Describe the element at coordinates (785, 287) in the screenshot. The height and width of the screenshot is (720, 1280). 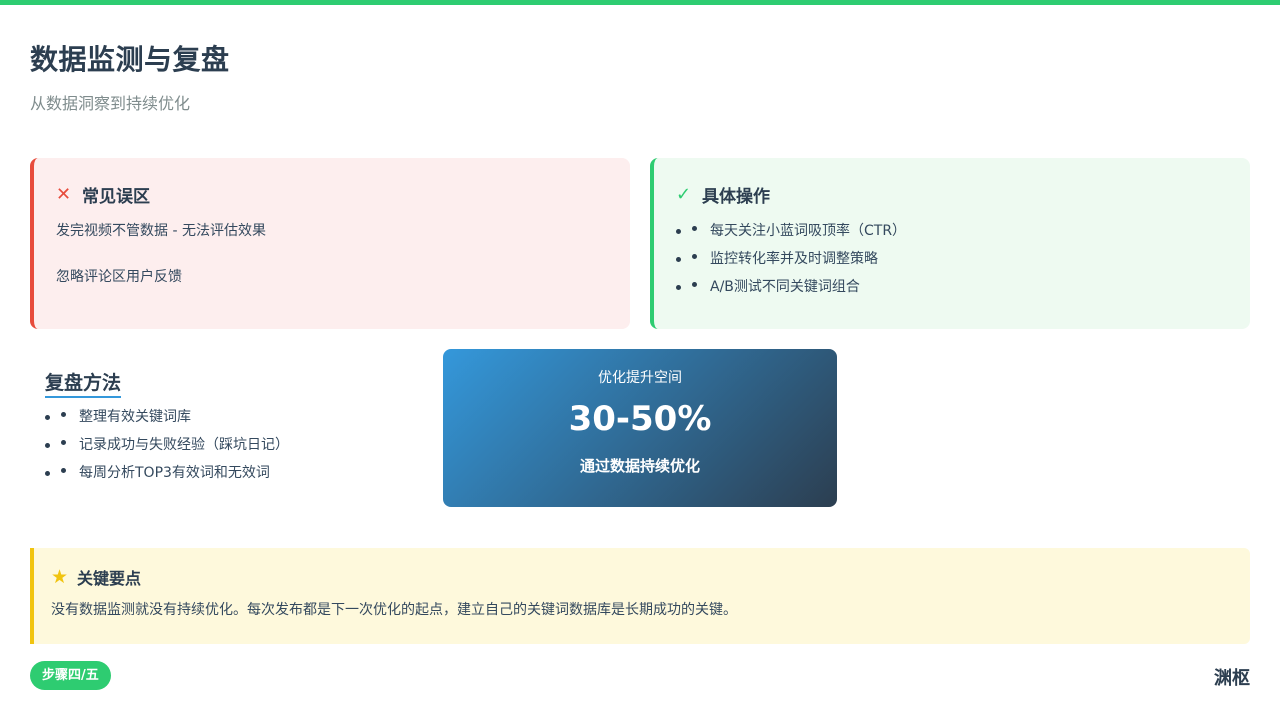
I see `list-item-text: A/B测试不同关键词组合` at that location.